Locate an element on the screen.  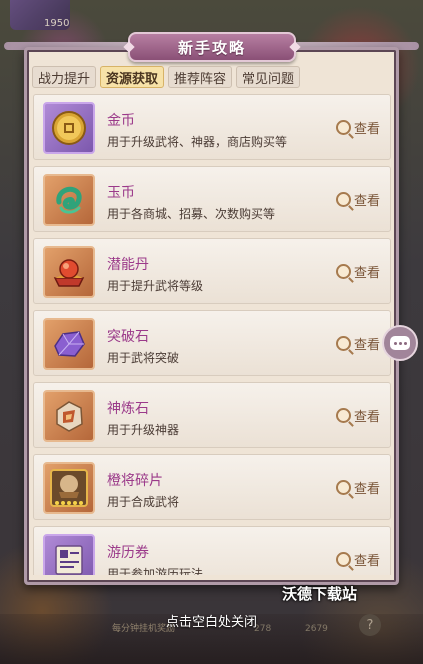
list-item: 玉币 用于各商城、招募、次数购买等 查看 is located at coordinates (212, 199).